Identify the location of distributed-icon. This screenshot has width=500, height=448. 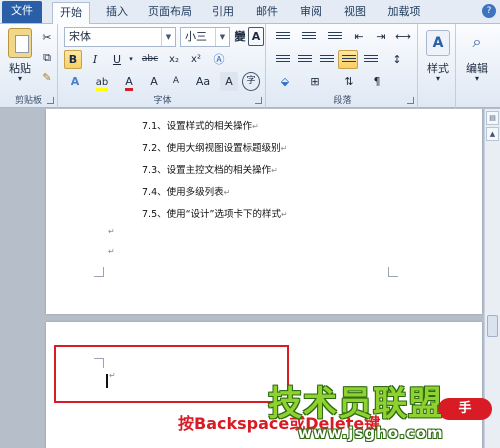
(370, 59).